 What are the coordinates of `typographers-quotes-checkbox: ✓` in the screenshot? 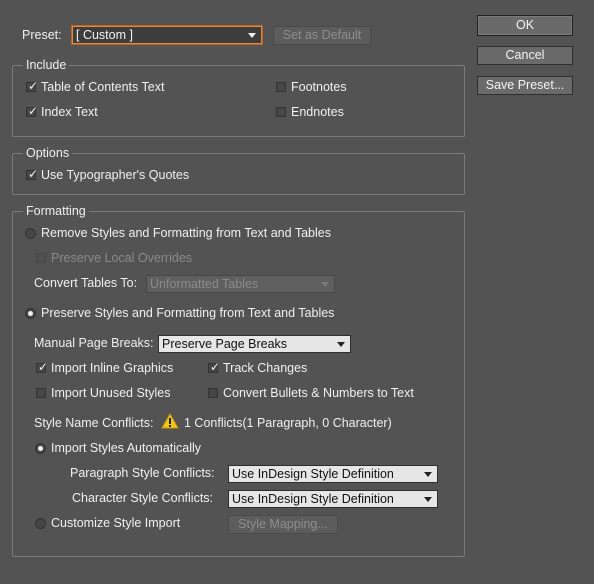 It's located at (32, 174).